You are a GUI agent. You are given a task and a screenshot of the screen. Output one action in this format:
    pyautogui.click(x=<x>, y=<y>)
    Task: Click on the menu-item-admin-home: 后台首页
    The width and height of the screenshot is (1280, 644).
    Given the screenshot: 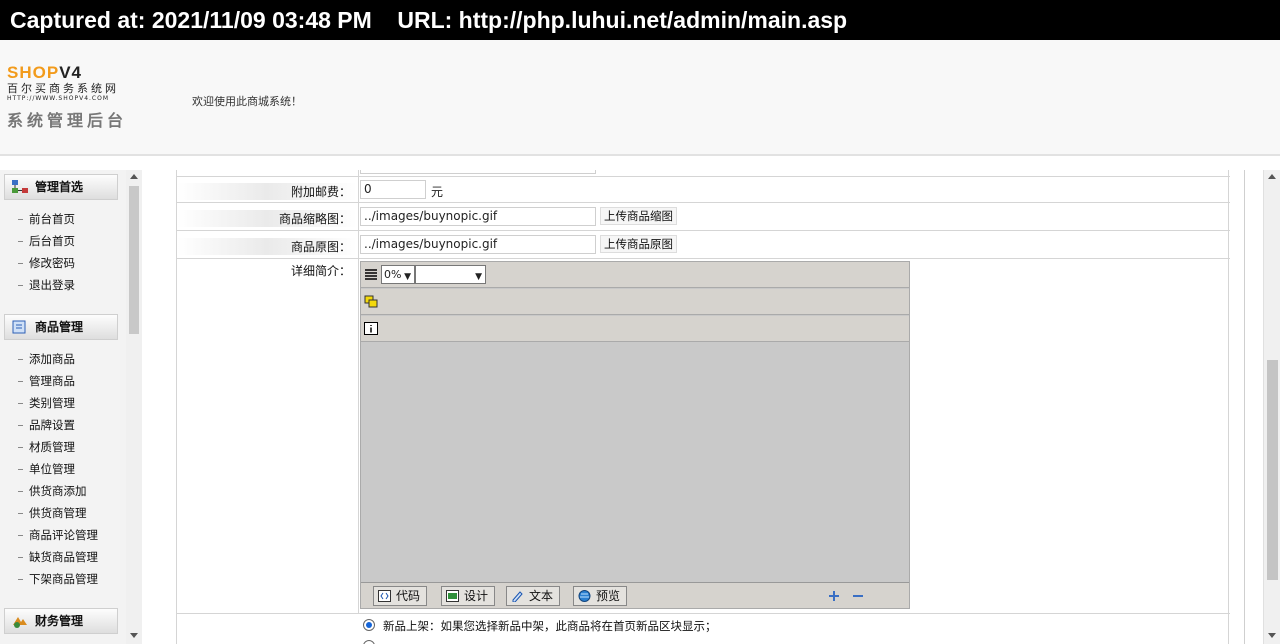 What is the action you would take?
    pyautogui.click(x=46, y=241)
    